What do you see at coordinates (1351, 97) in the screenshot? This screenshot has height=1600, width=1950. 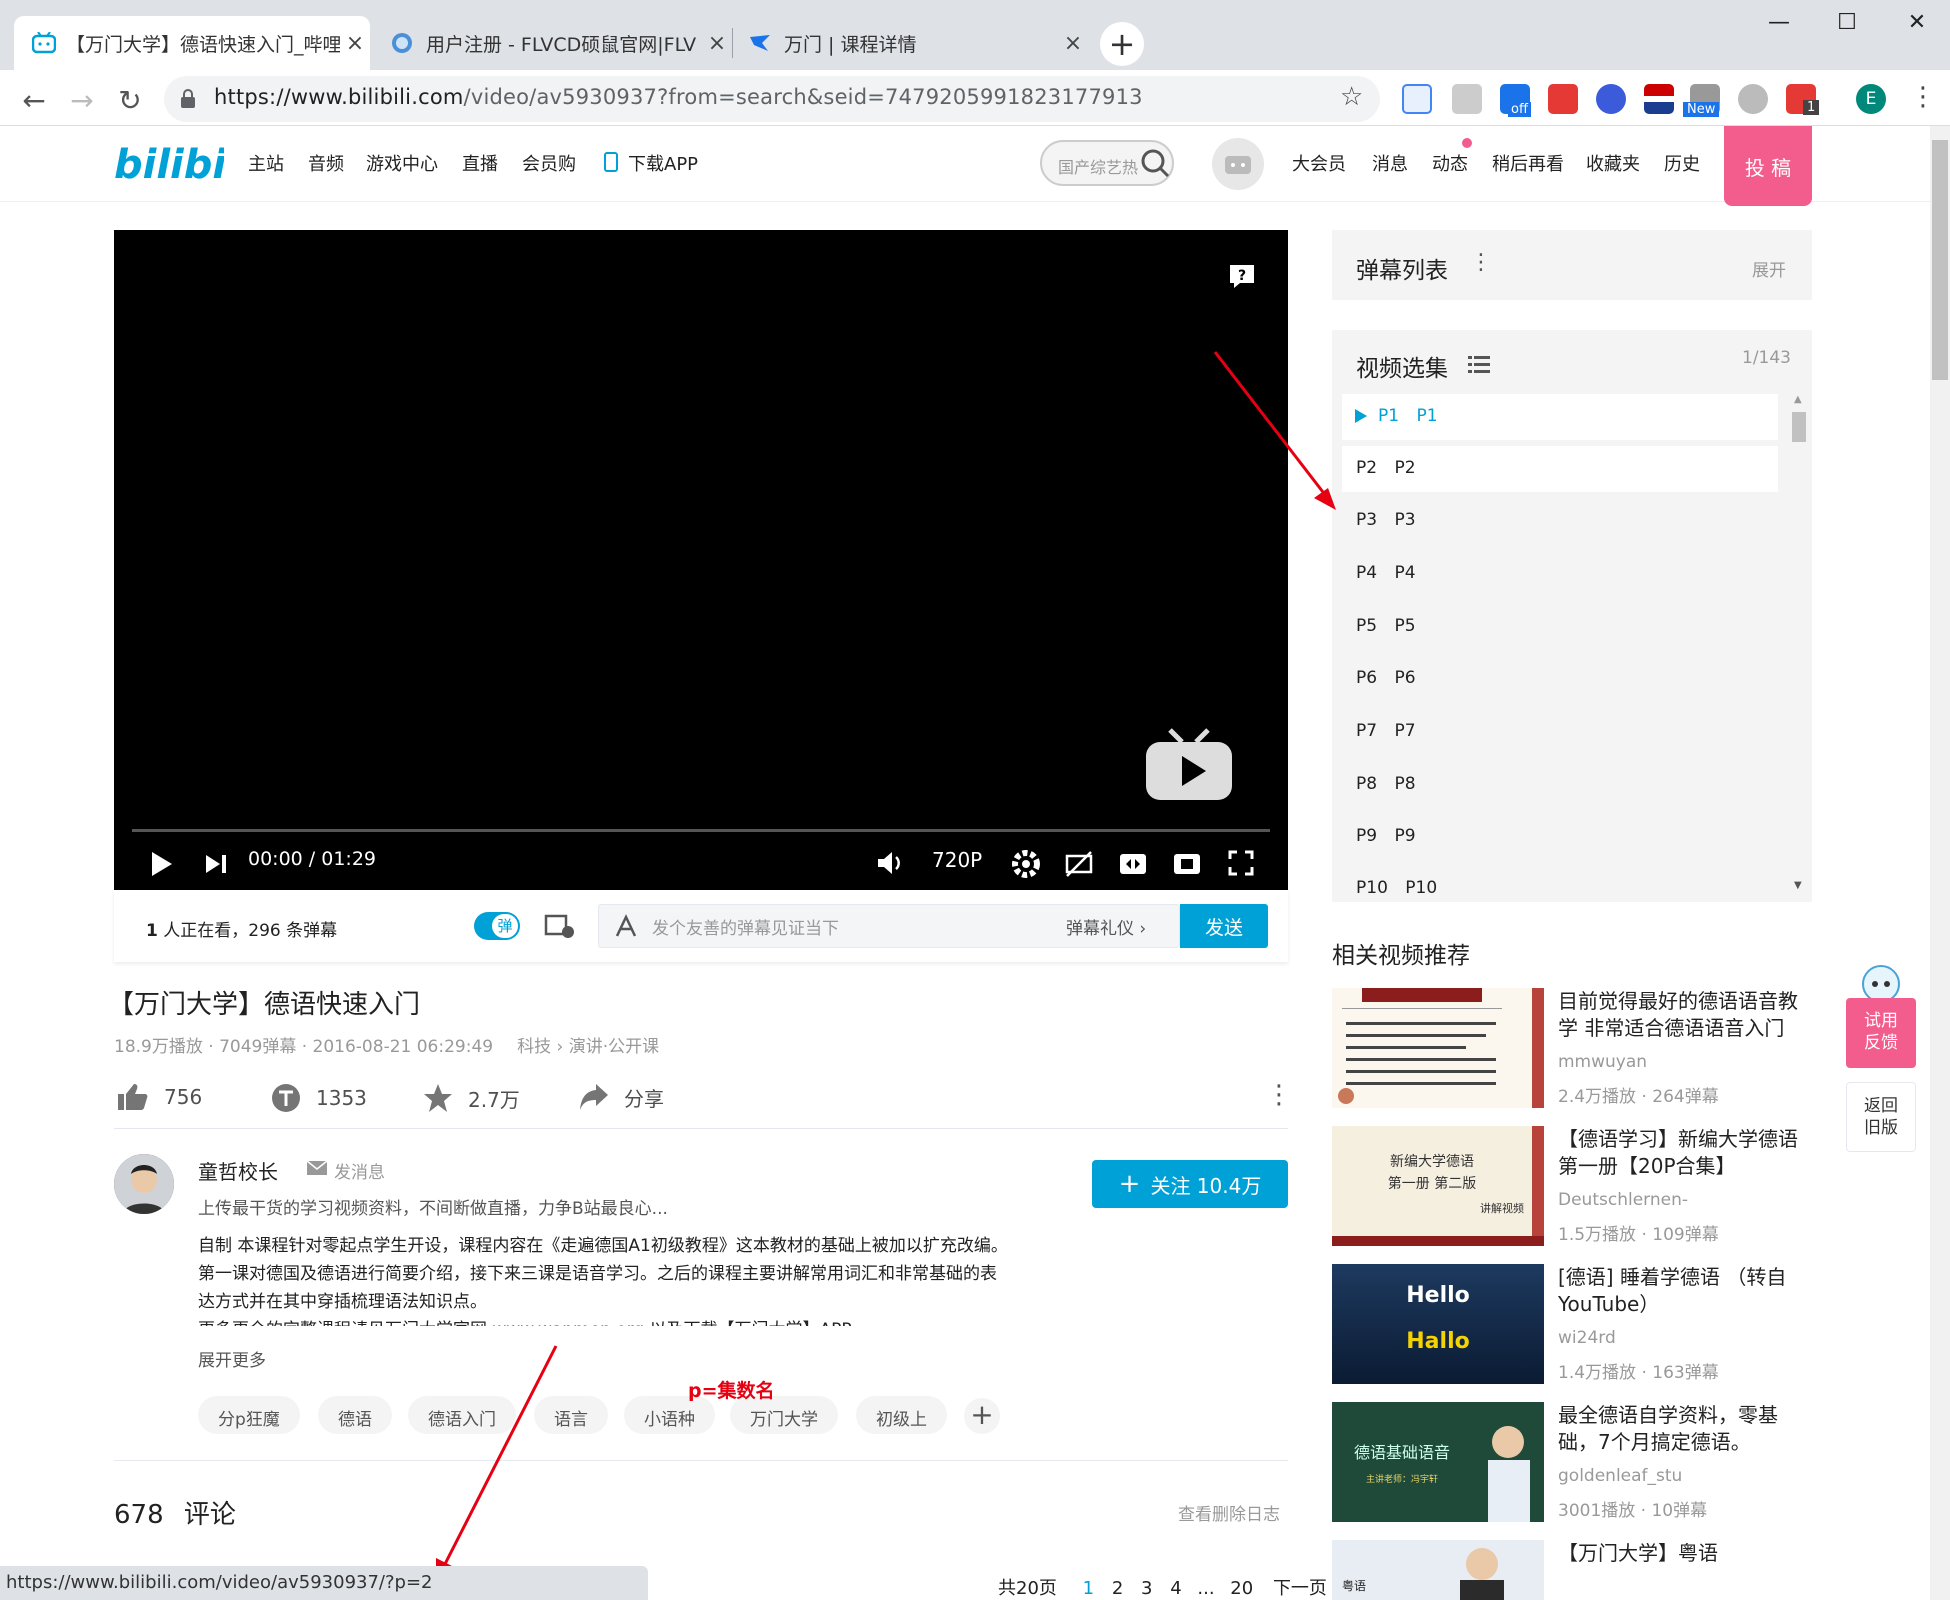 I see `bookmark-star-icon: ☆` at bounding box center [1351, 97].